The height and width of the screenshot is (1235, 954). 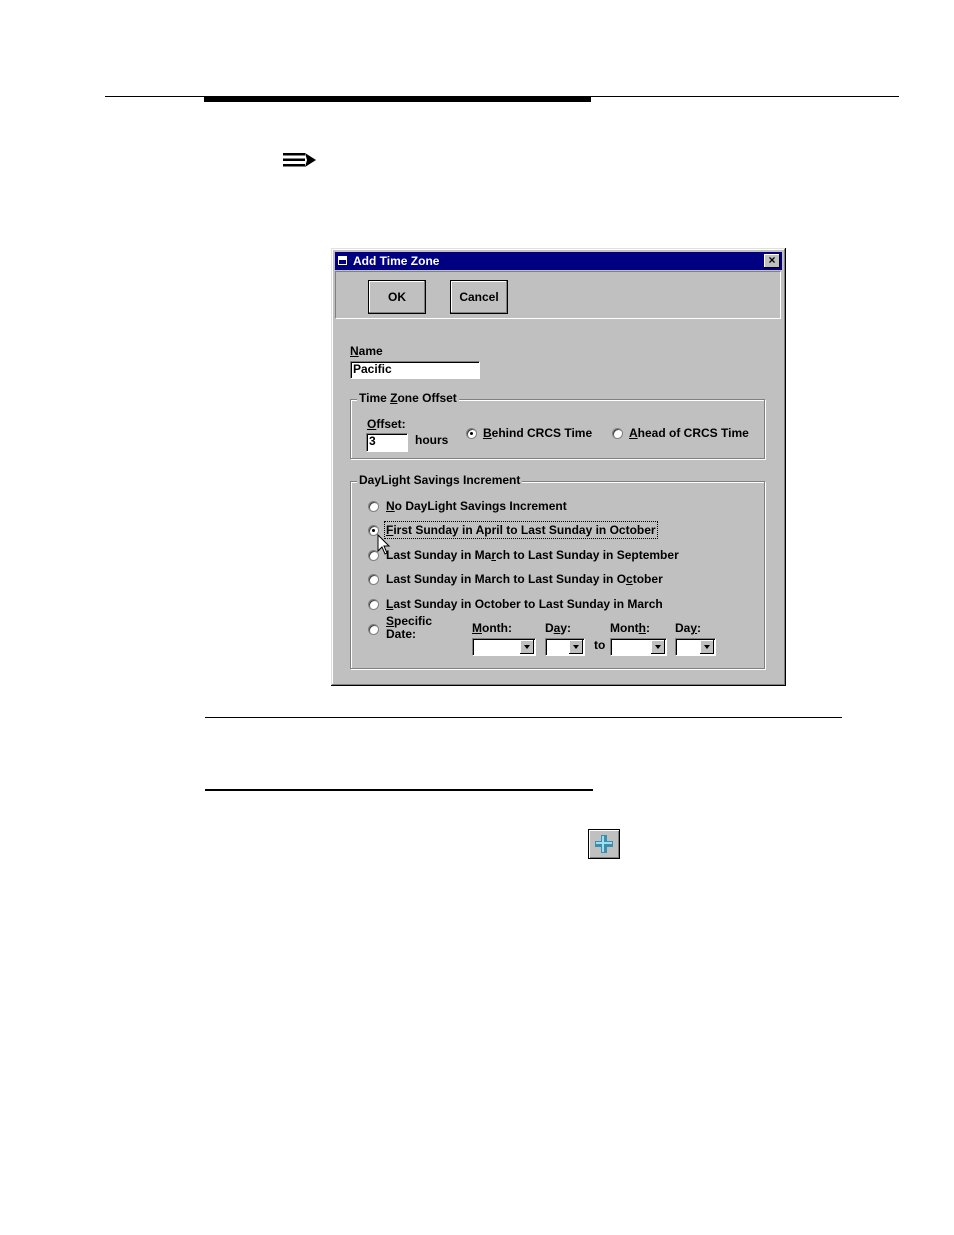 I want to click on to-label: to, so click(x=600, y=645).